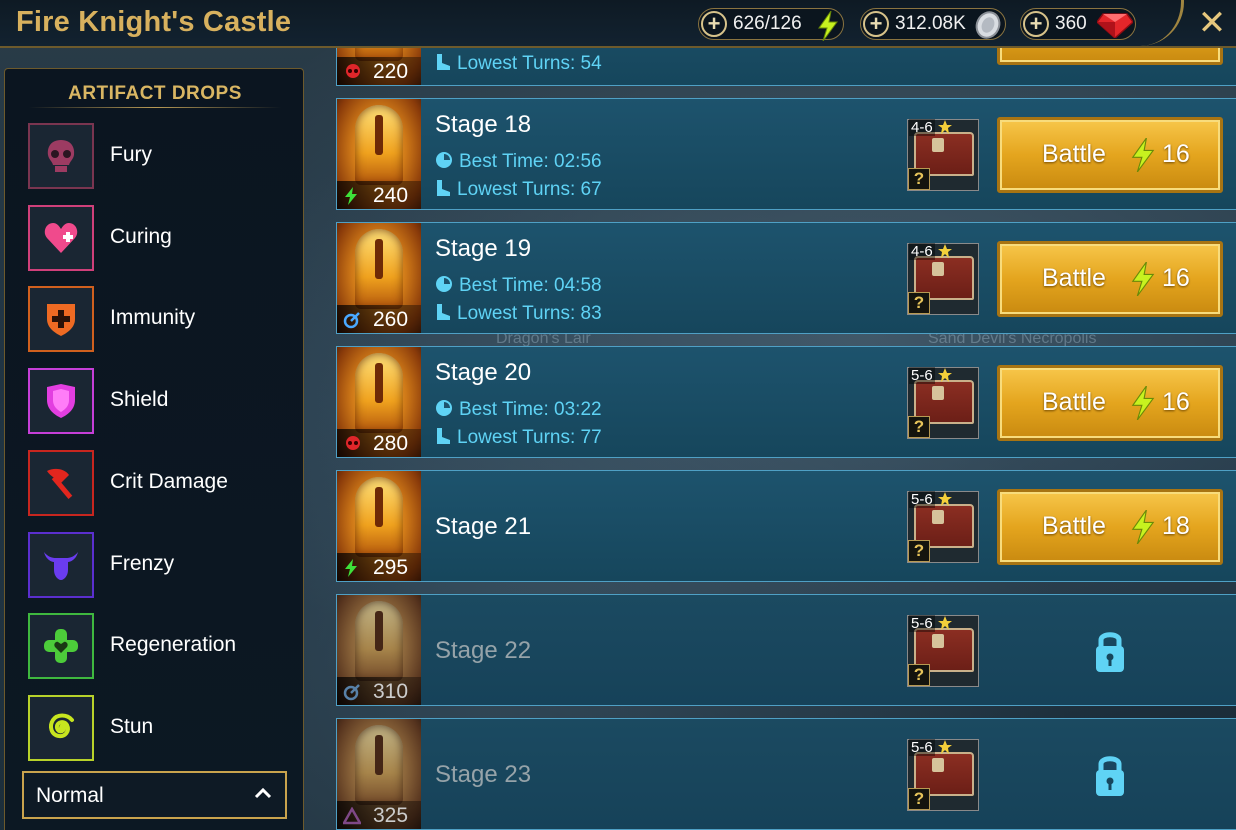  What do you see at coordinates (61, 319) in the screenshot?
I see `immunity-set-box` at bounding box center [61, 319].